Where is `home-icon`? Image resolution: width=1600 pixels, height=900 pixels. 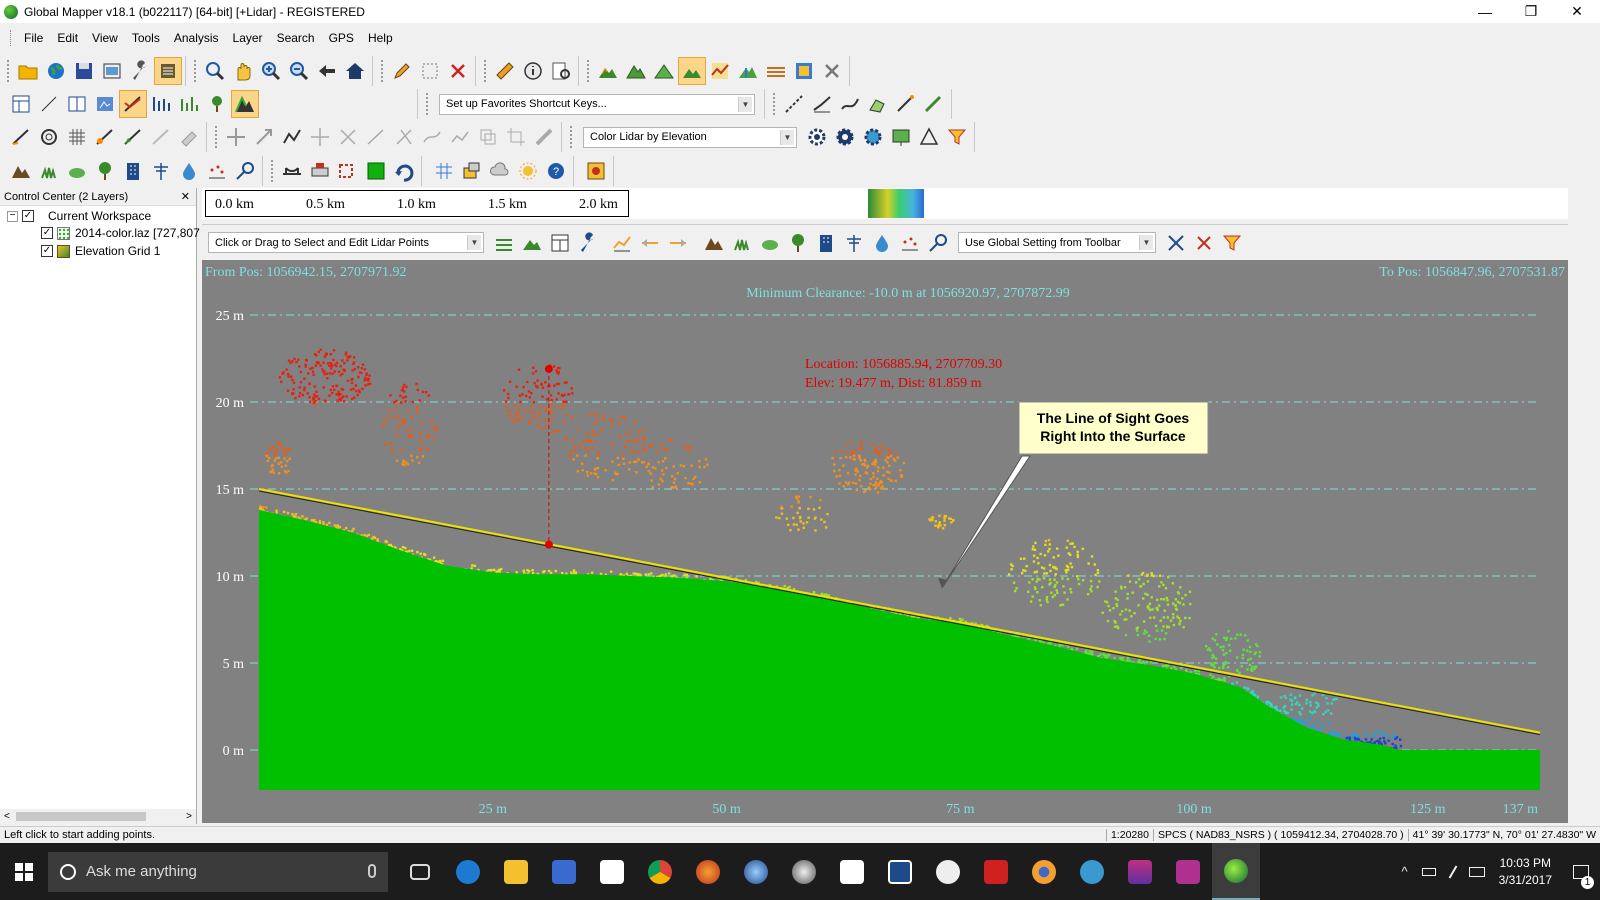 home-icon is located at coordinates (355, 71).